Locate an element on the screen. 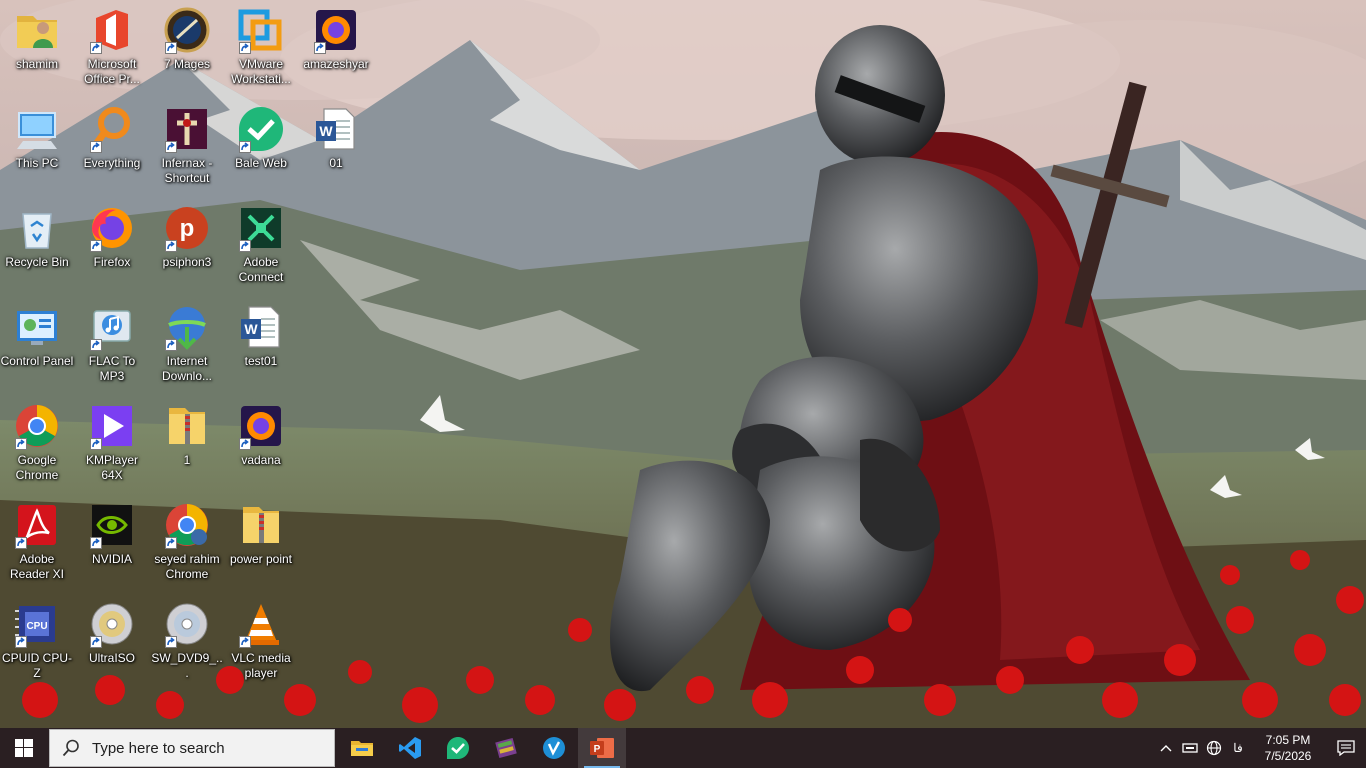  desktop-icon-test01: Wtest01 is located at coordinates (261, 345).